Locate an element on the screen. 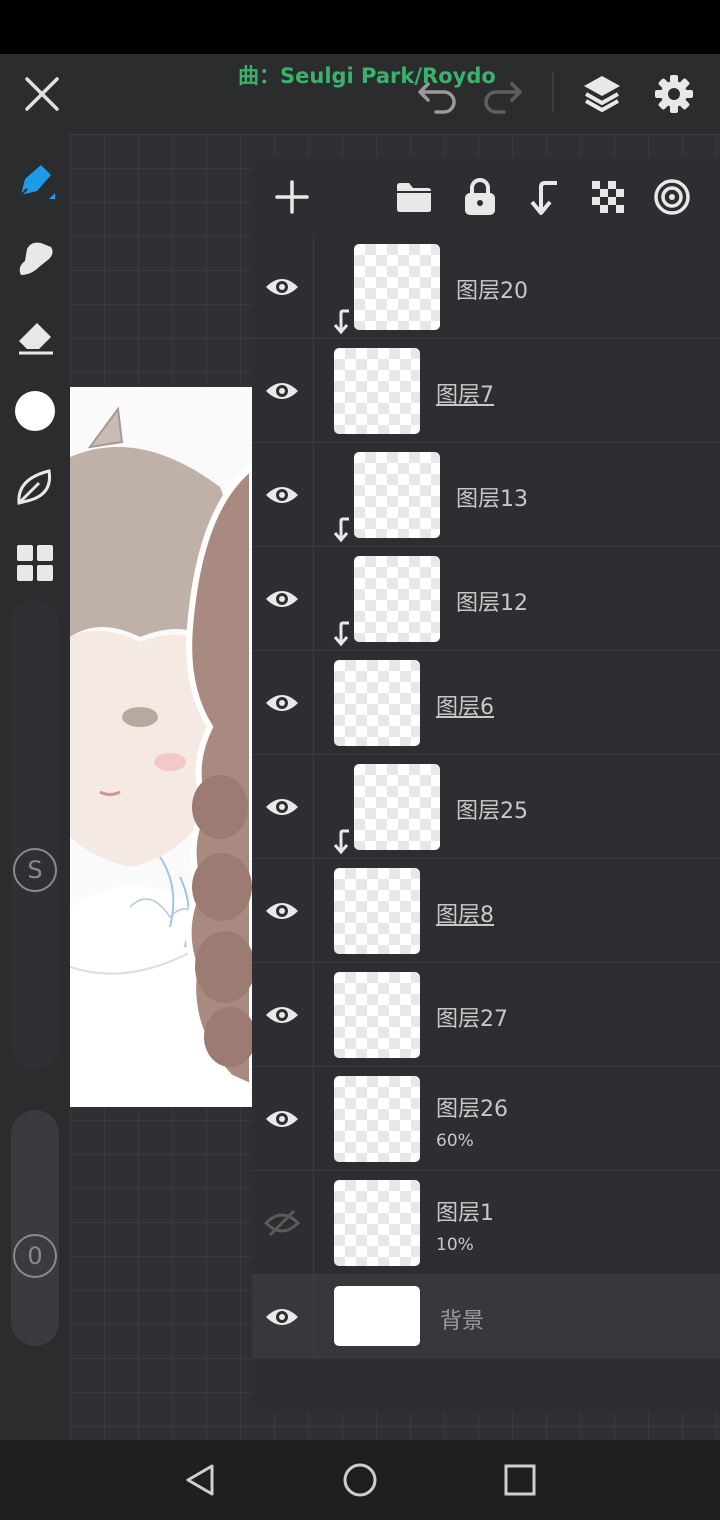 Image resolution: width=720 pixels, height=1520 pixels. layer-name: 图层20 is located at coordinates (492, 291).